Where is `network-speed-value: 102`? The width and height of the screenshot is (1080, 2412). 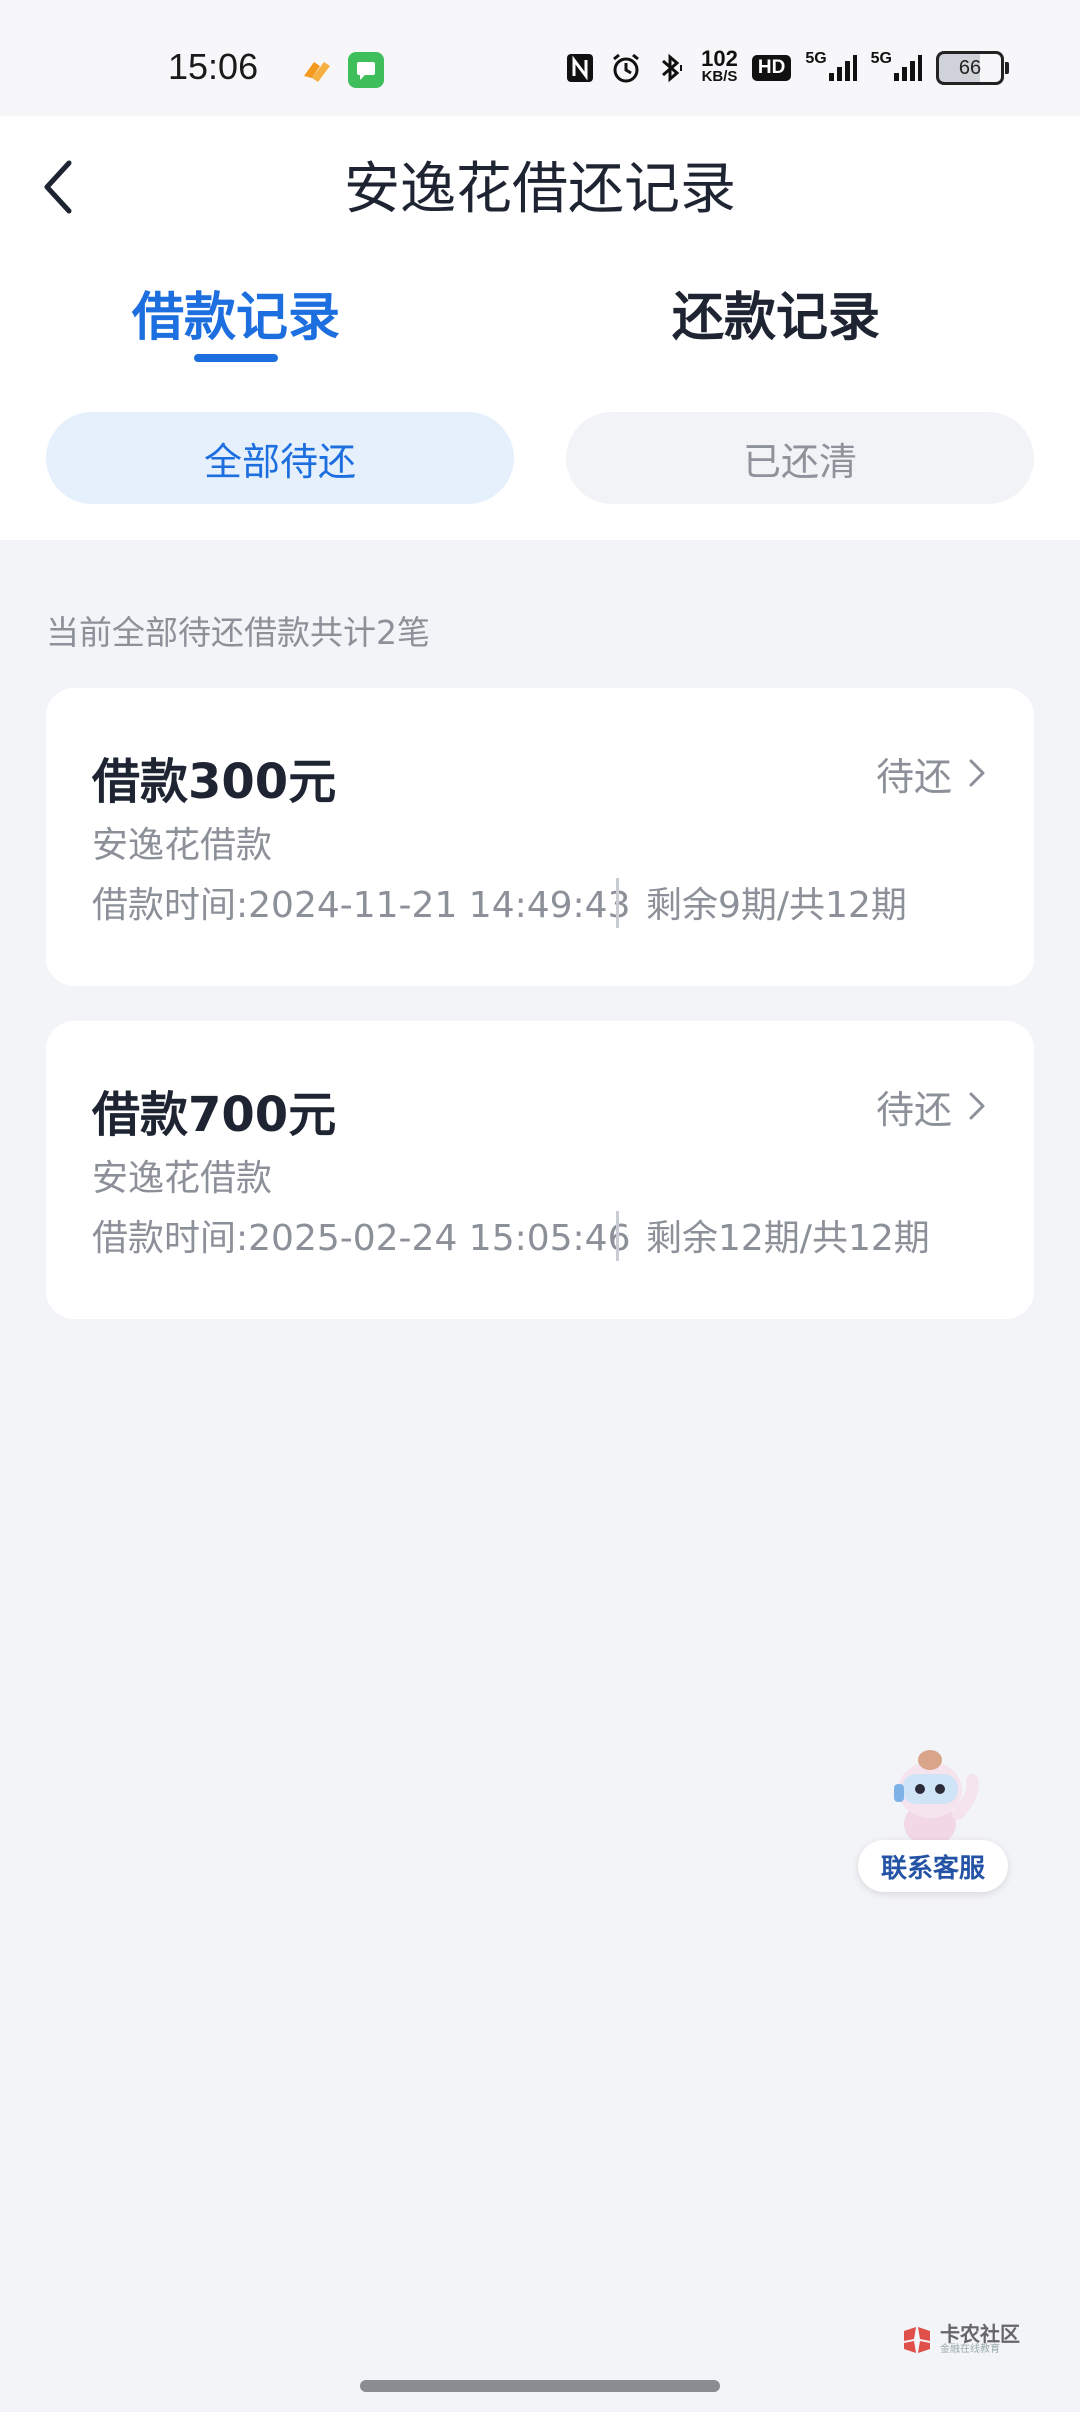
network-speed-value: 102 is located at coordinates (719, 58).